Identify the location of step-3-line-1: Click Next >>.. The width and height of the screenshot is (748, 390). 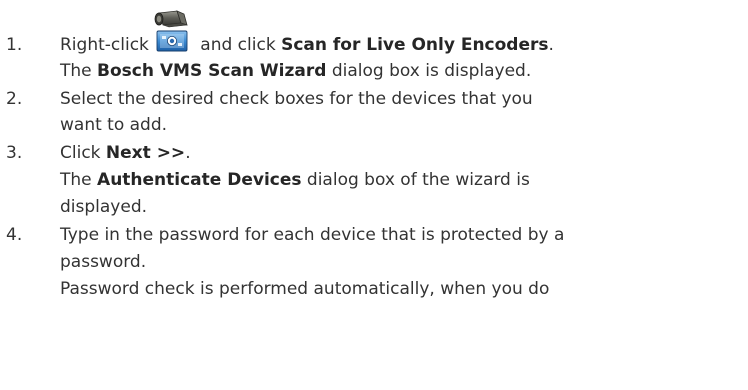
(125, 153).